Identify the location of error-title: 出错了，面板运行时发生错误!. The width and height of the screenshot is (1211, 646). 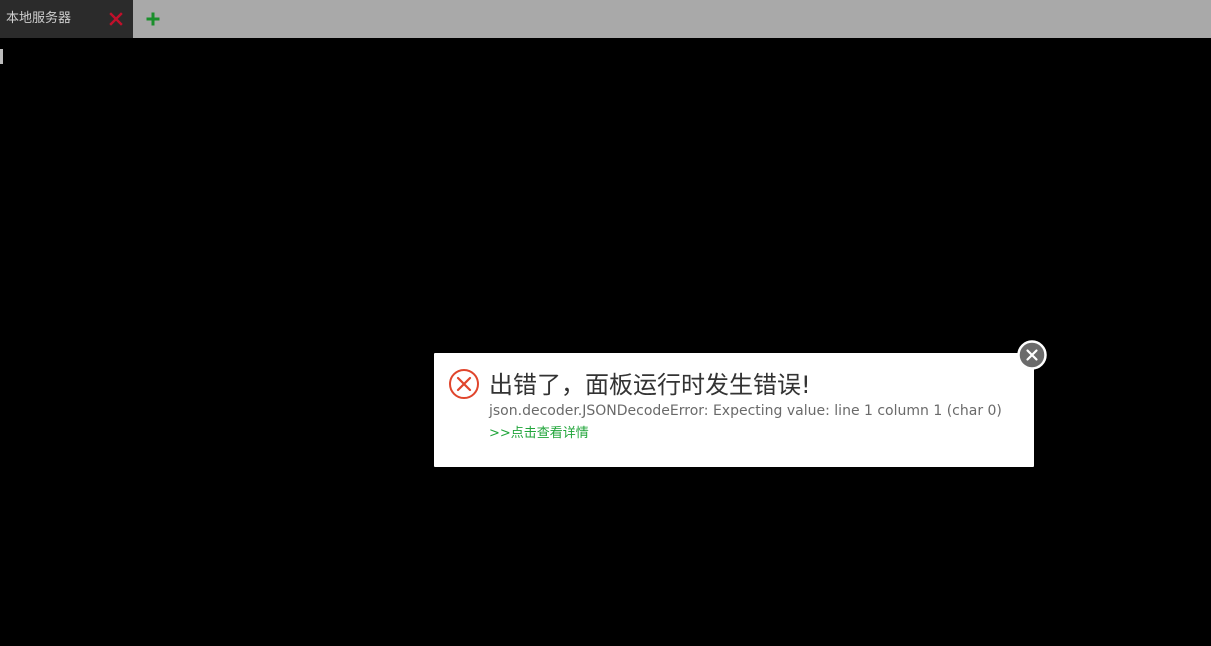
(650, 385).